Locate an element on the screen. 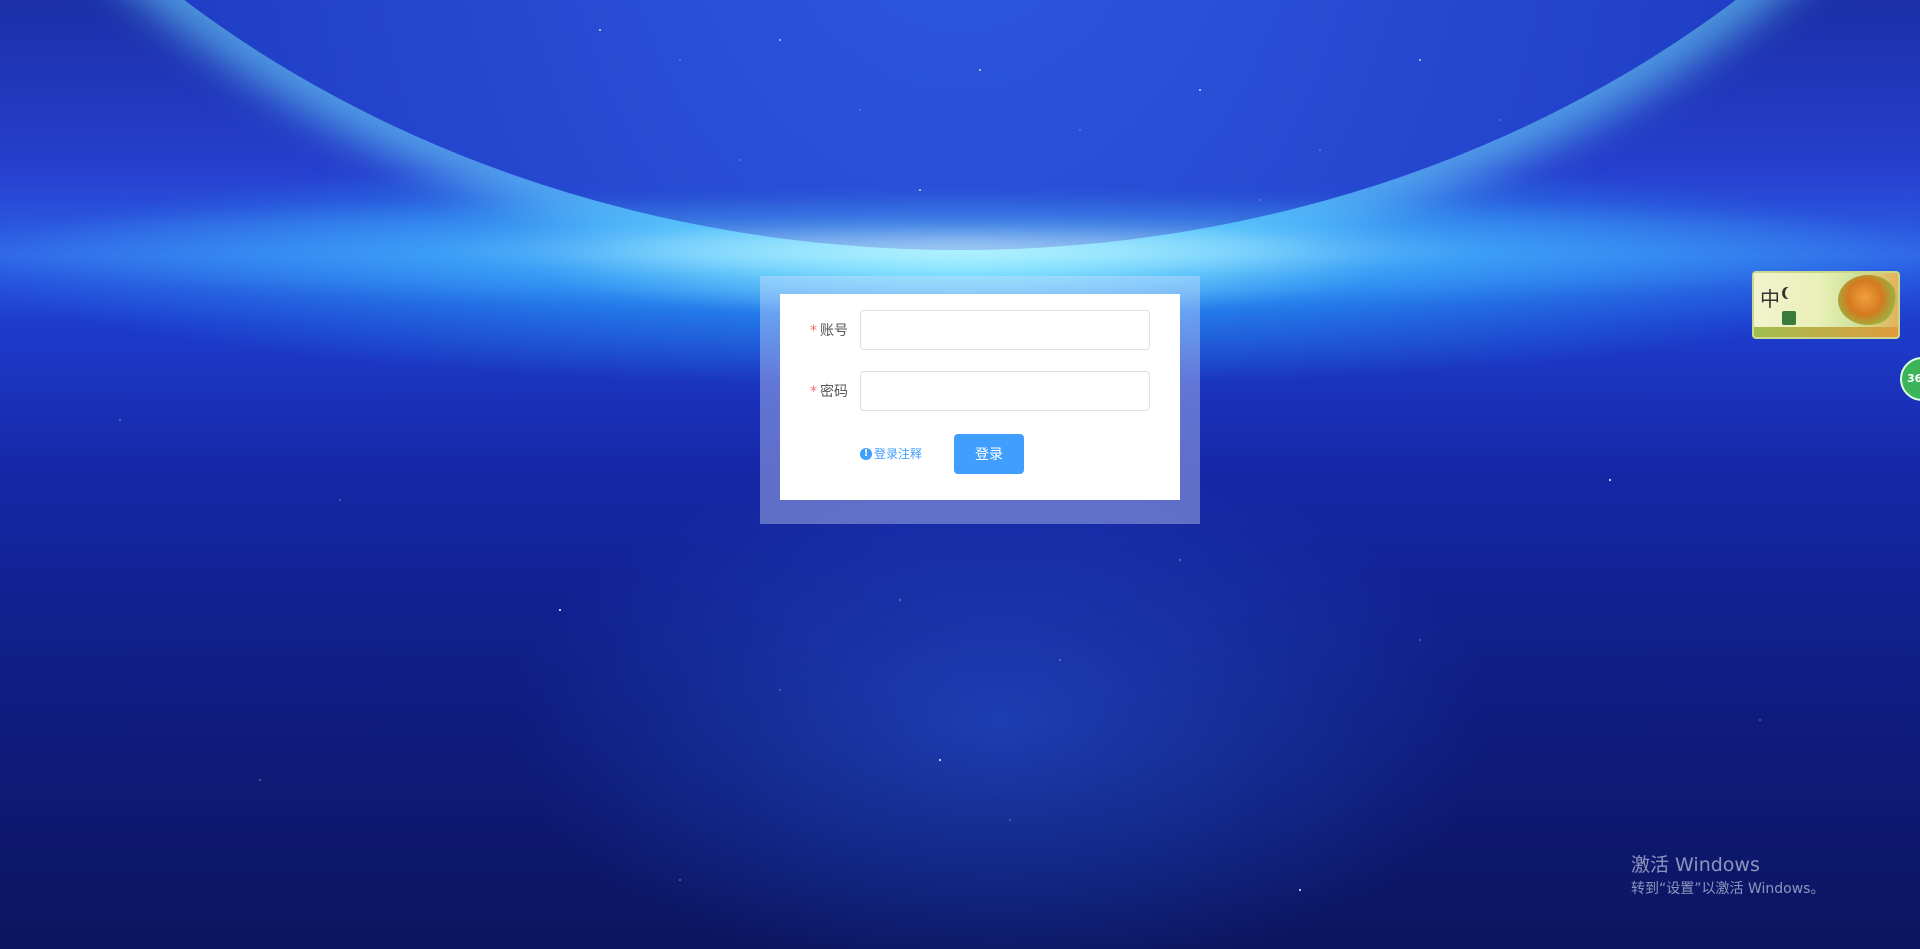 Image resolution: width=1920 pixels, height=949 pixels. password-label: * 密码 is located at coordinates (829, 392).